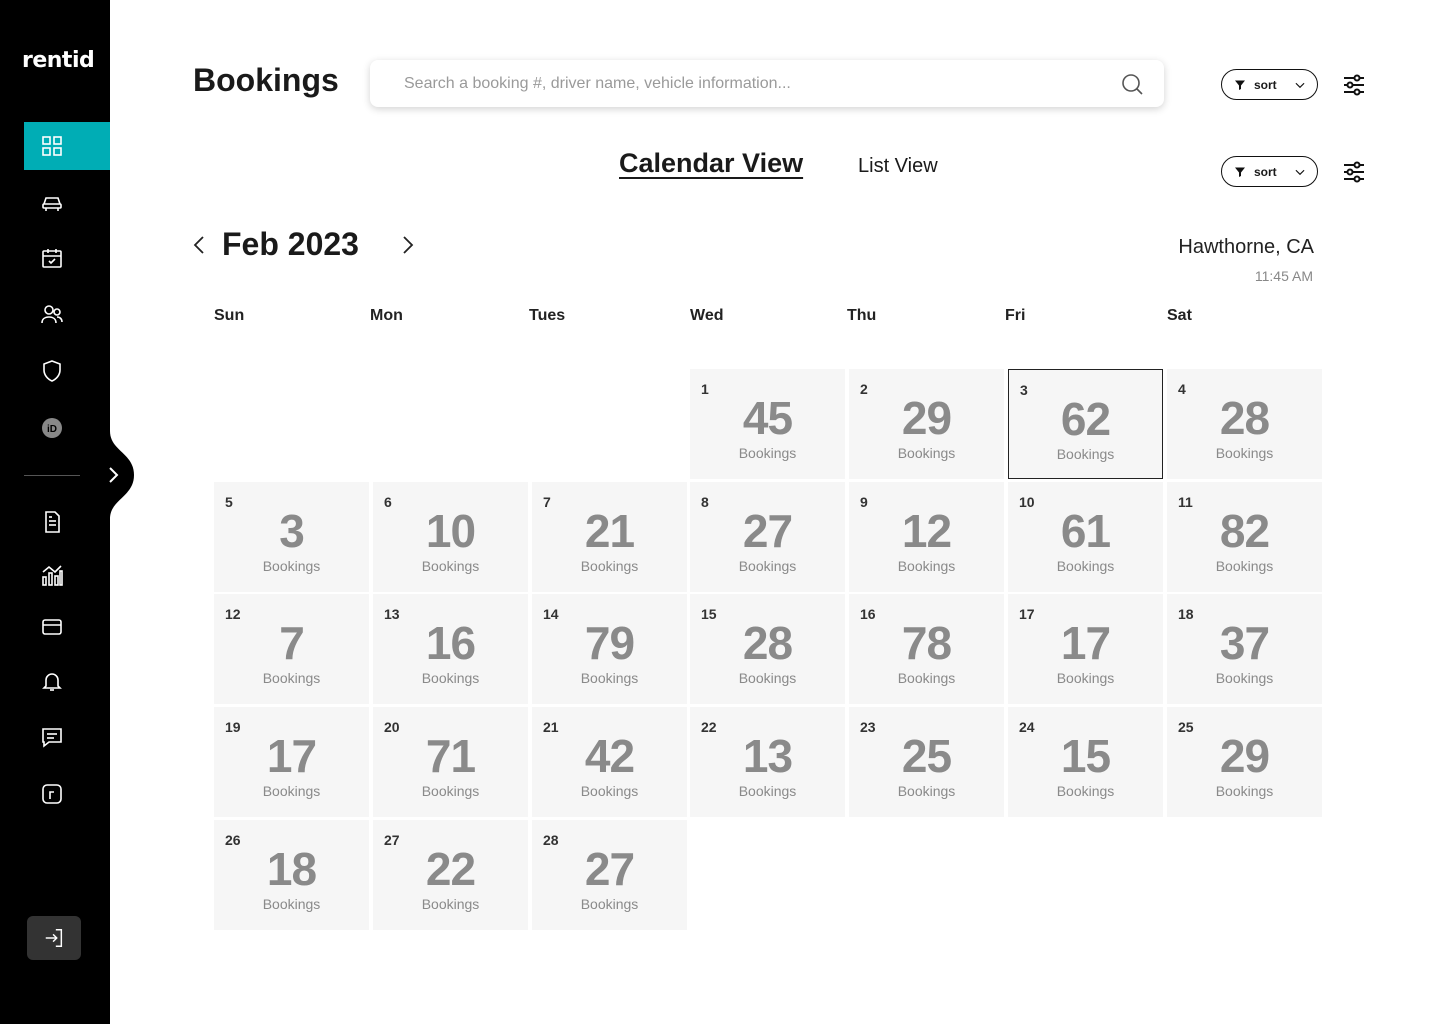 This screenshot has height=1024, width=1440. What do you see at coordinates (1244, 649) in the screenshot?
I see `calendar-day-cell: 18 37 Bookings` at bounding box center [1244, 649].